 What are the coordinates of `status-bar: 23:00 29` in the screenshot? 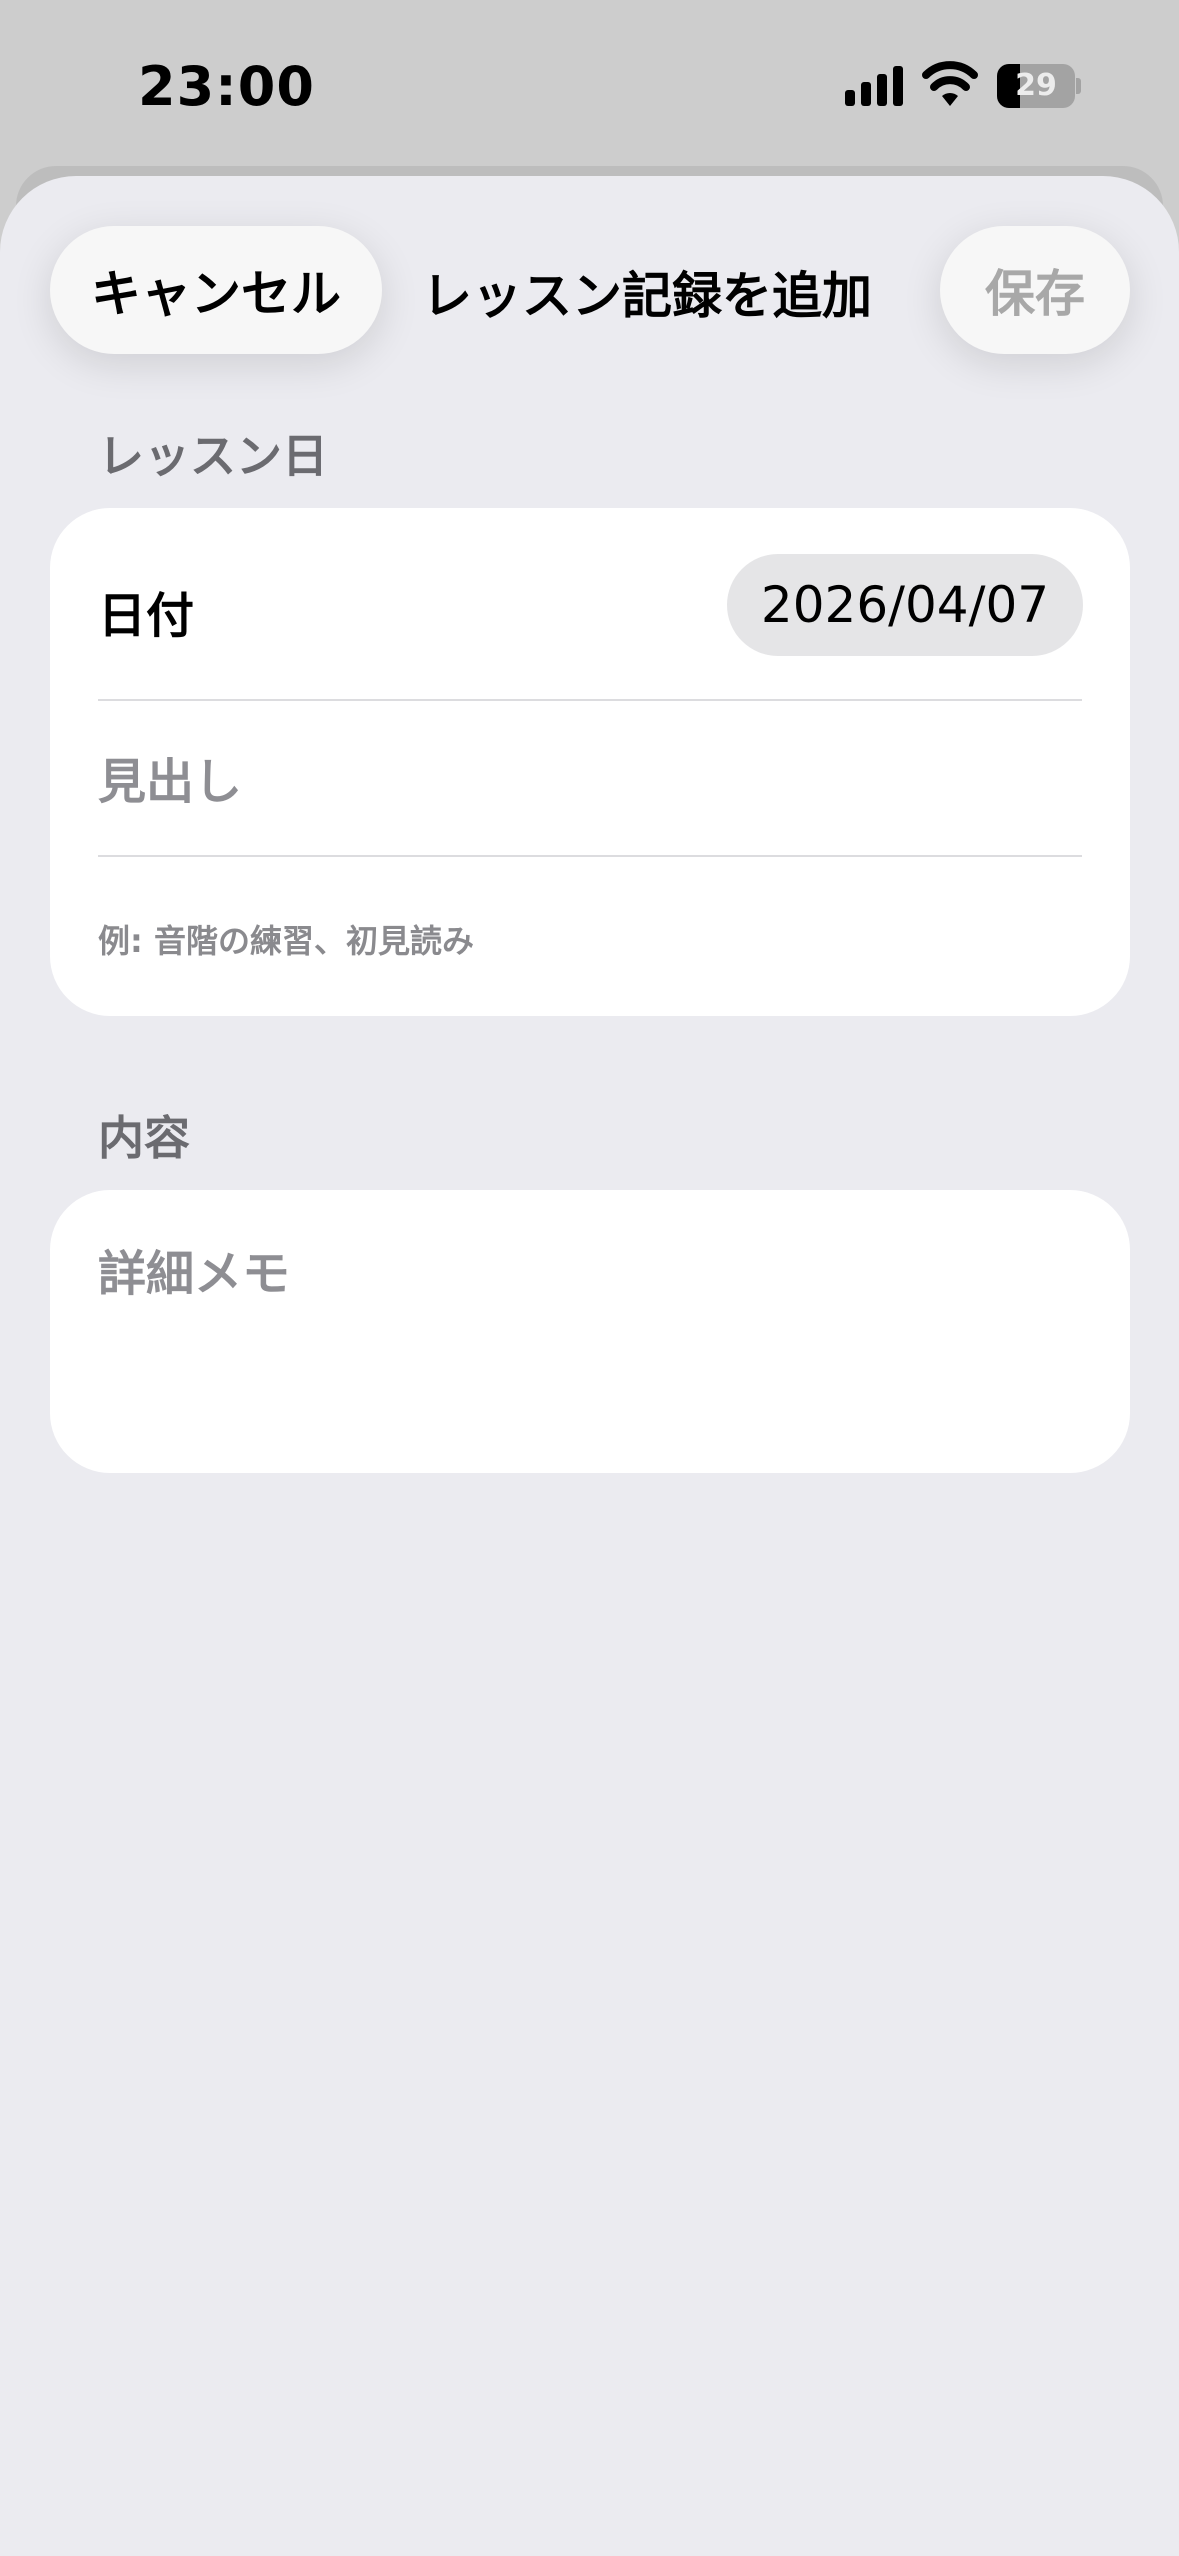 It's located at (589, 89).